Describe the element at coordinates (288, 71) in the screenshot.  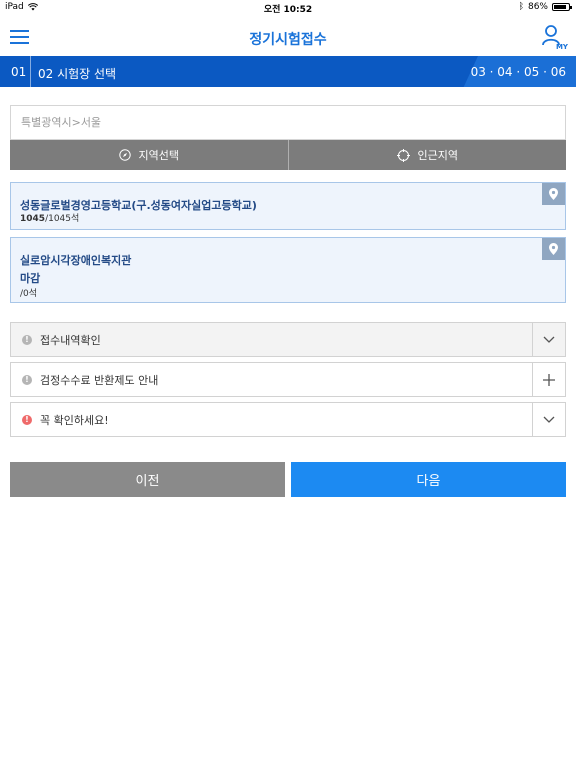
I see `step-indicator: 01 02 시험장 선택 03 · 04 · 05 · 06` at that location.